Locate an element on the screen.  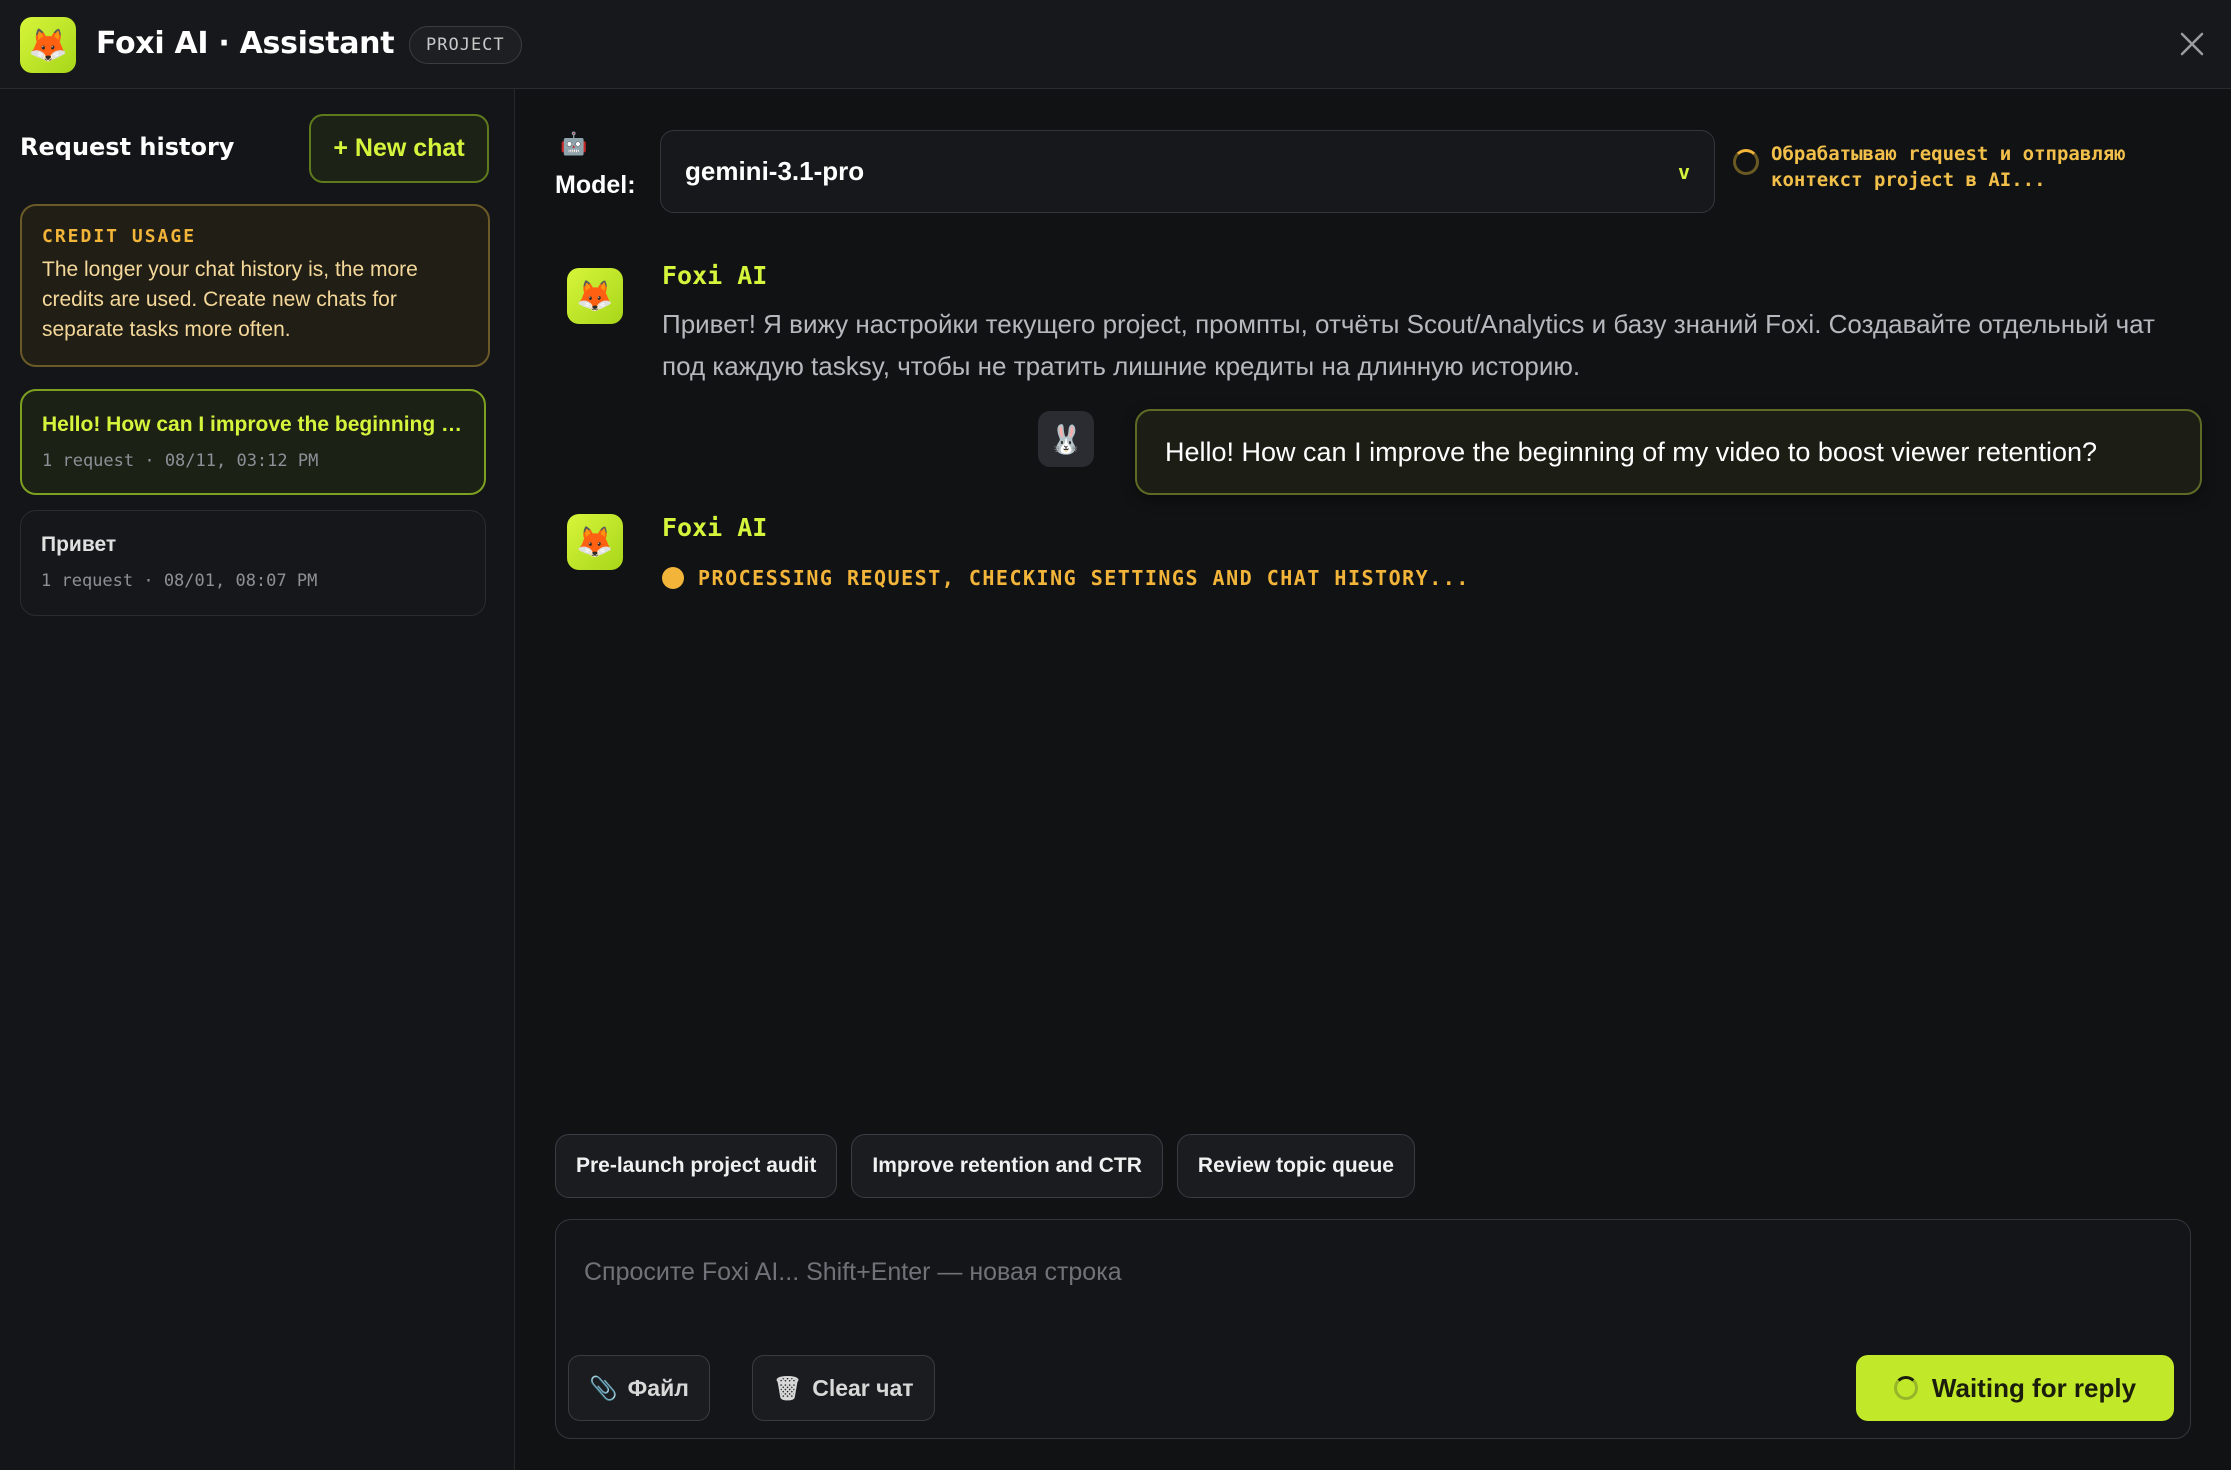
attach-file-button: 📎 Файл is located at coordinates (639, 1388).